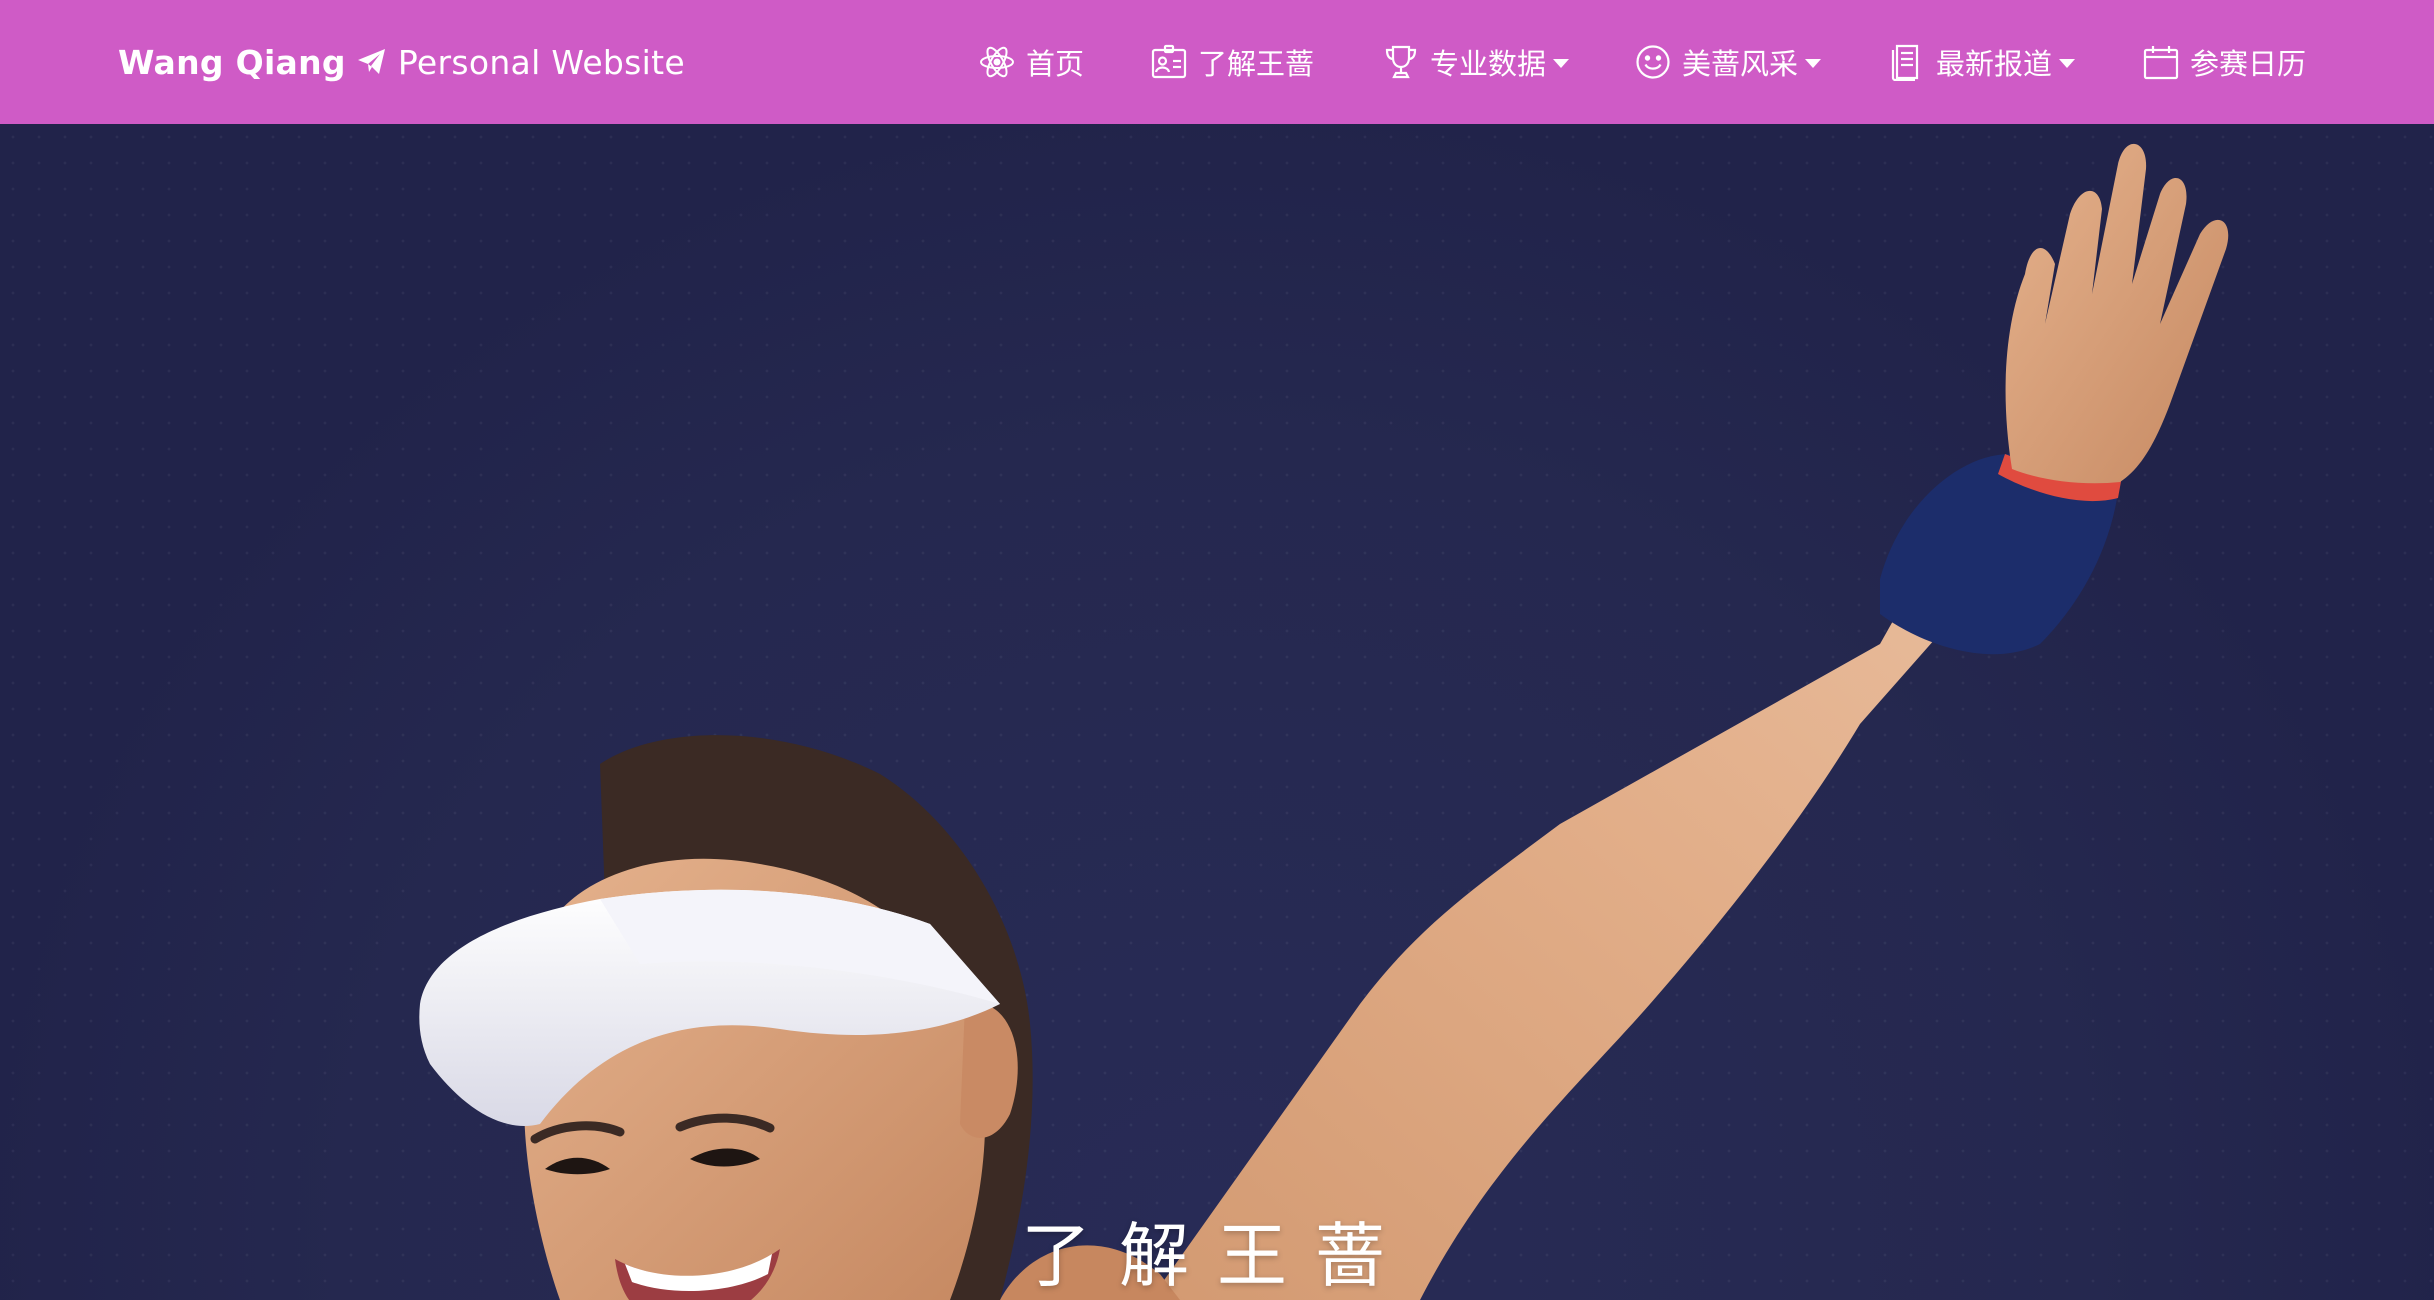  What do you see at coordinates (2248, 64) in the screenshot?
I see `nav-label: 参赛日历` at bounding box center [2248, 64].